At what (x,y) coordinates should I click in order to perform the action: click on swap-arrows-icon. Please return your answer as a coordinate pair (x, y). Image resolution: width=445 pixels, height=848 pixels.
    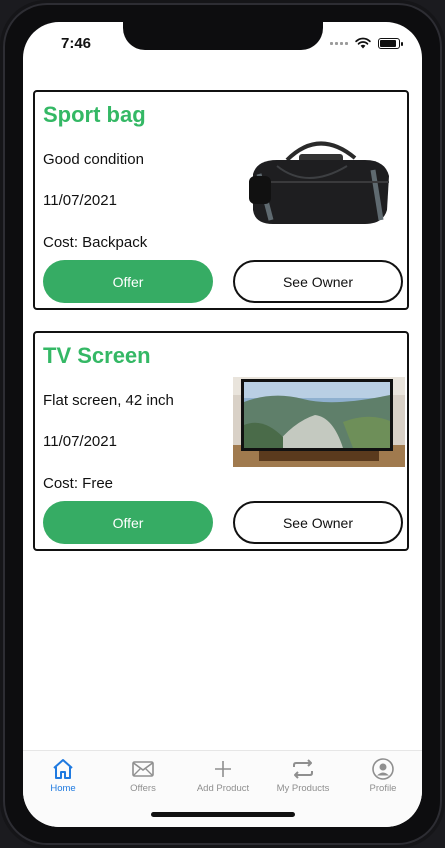
    Looking at the image, I should click on (303, 769).